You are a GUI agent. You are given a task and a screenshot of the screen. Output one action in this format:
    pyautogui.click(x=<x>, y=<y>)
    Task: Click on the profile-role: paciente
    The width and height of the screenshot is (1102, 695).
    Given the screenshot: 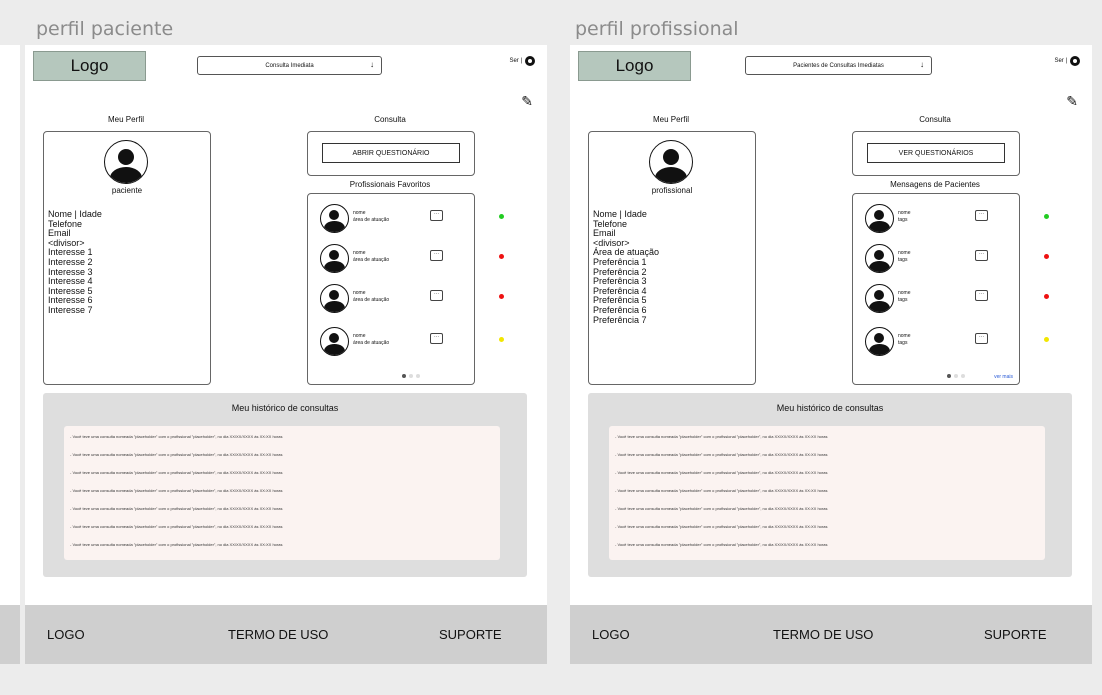 What is the action you would take?
    pyautogui.click(x=127, y=190)
    